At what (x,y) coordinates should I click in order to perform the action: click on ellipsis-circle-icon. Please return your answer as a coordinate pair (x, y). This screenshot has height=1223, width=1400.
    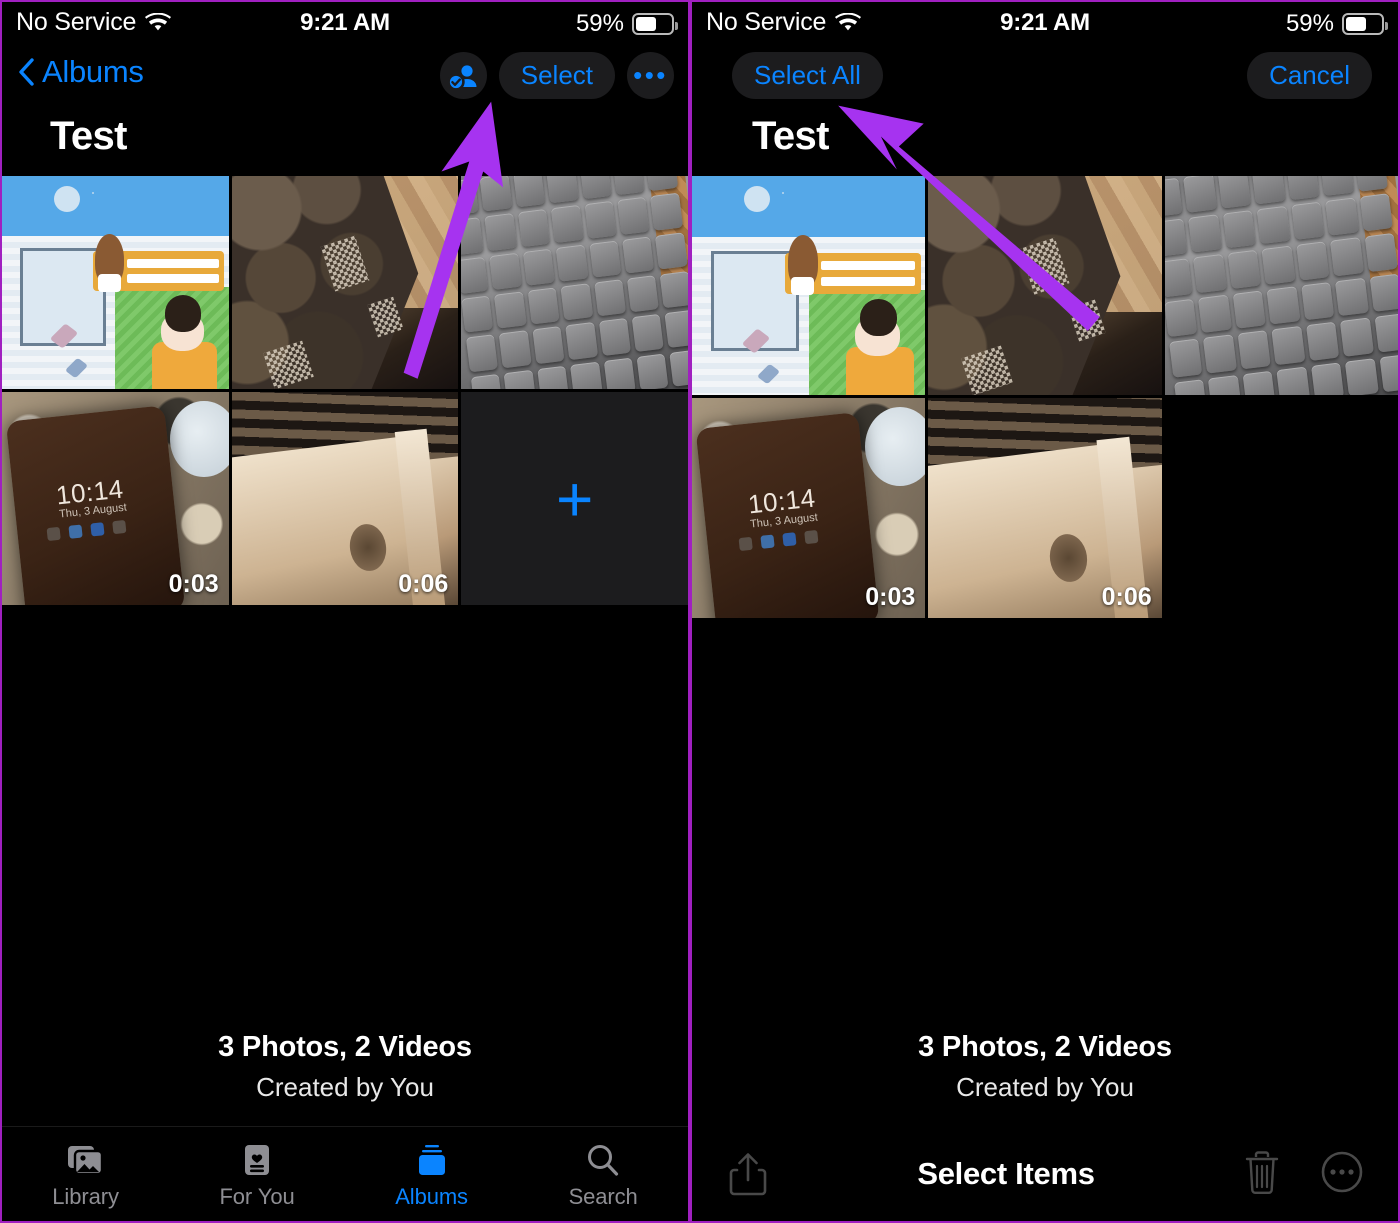
    Looking at the image, I should click on (1342, 1174).